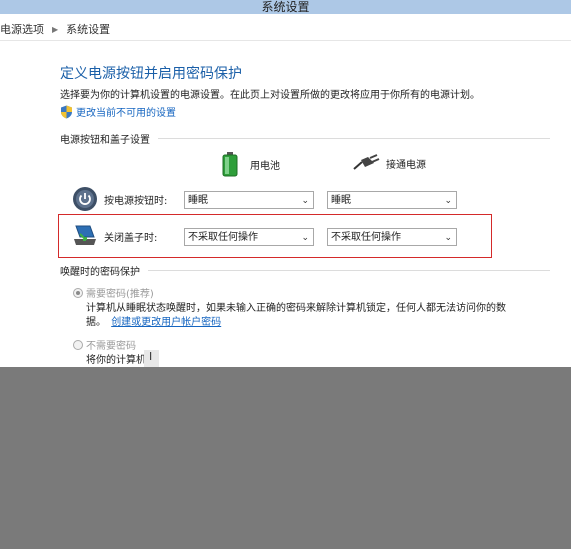 The image size is (571, 549). I want to click on change-settings-row: 更改当前不可用的设置, so click(118, 111).